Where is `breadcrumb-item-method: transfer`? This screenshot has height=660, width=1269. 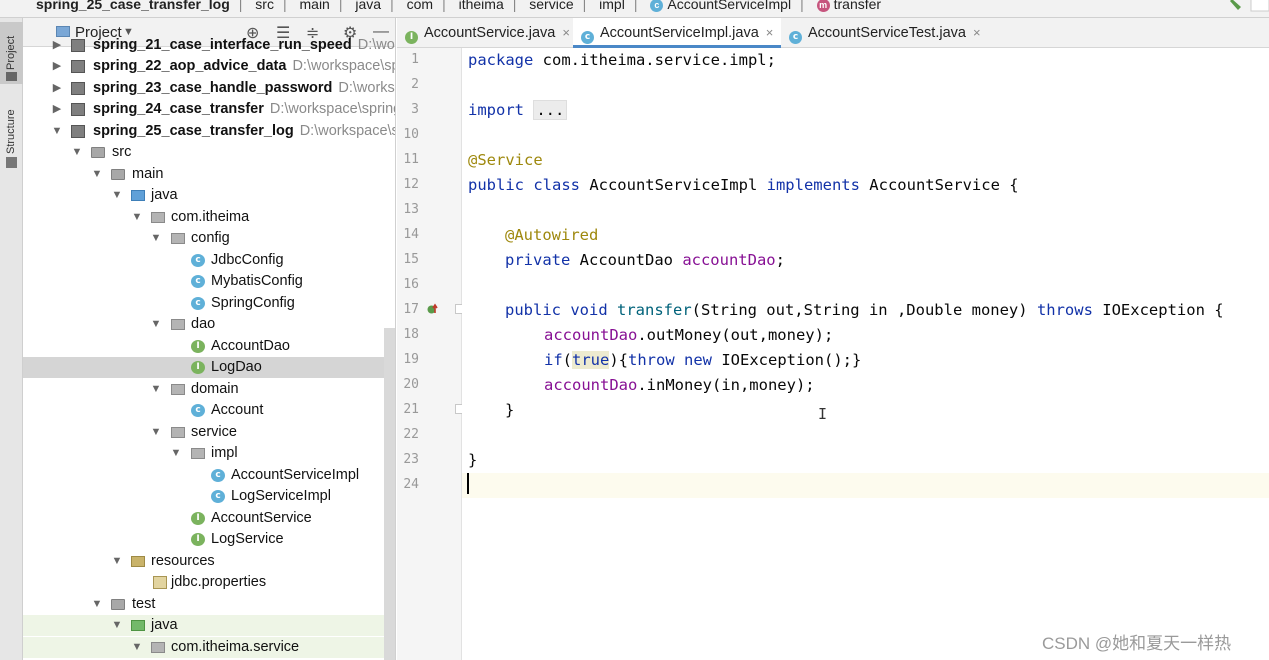
breadcrumb-item-method: transfer is located at coordinates (857, 6).